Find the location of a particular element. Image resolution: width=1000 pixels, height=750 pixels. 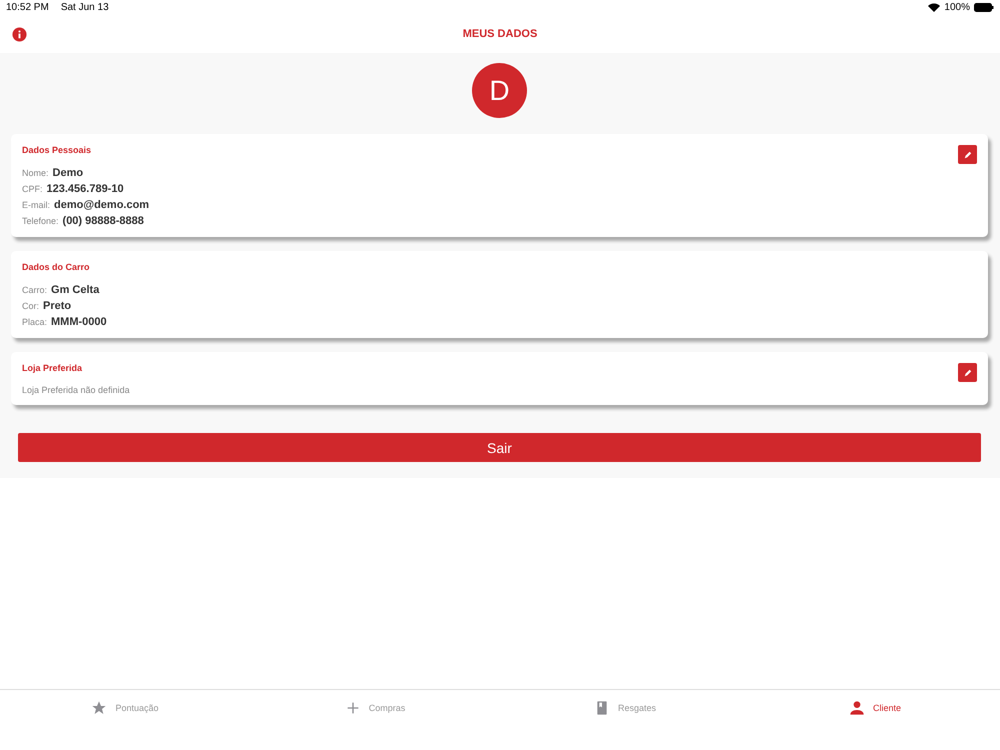

field-value: (00) 98888-8888 is located at coordinates (103, 221).